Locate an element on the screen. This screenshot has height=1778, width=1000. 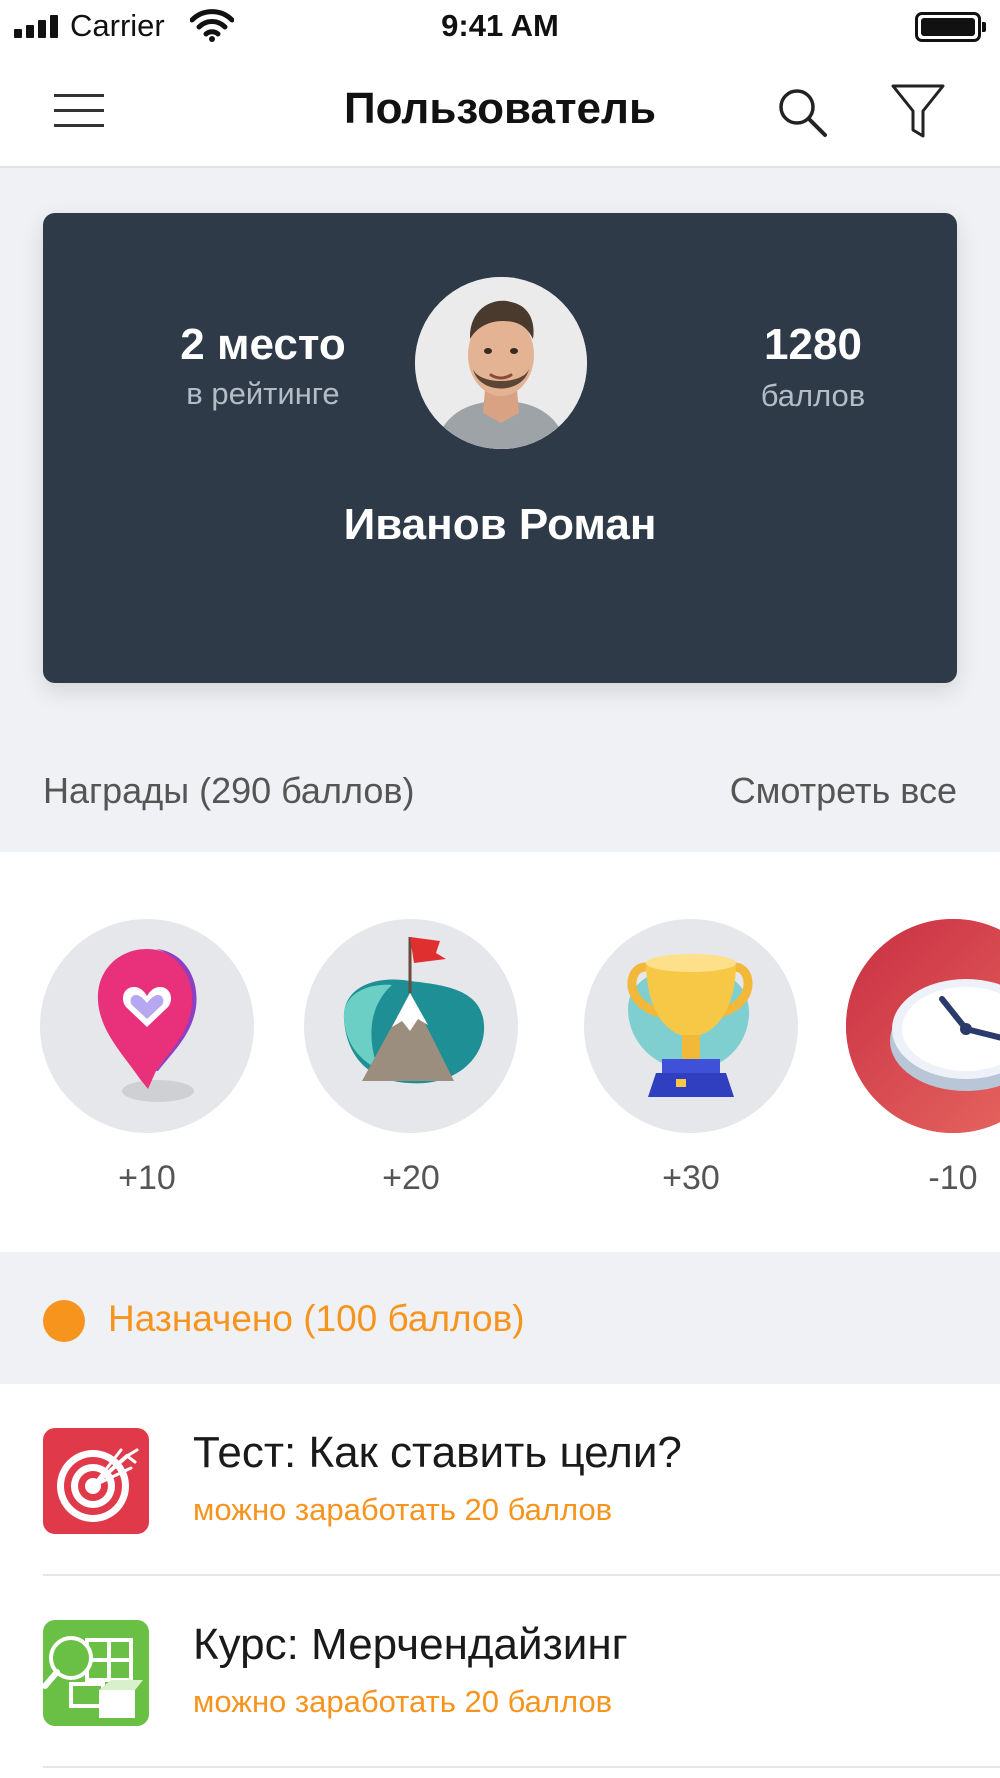
points-label: баллов is located at coordinates (813, 395).